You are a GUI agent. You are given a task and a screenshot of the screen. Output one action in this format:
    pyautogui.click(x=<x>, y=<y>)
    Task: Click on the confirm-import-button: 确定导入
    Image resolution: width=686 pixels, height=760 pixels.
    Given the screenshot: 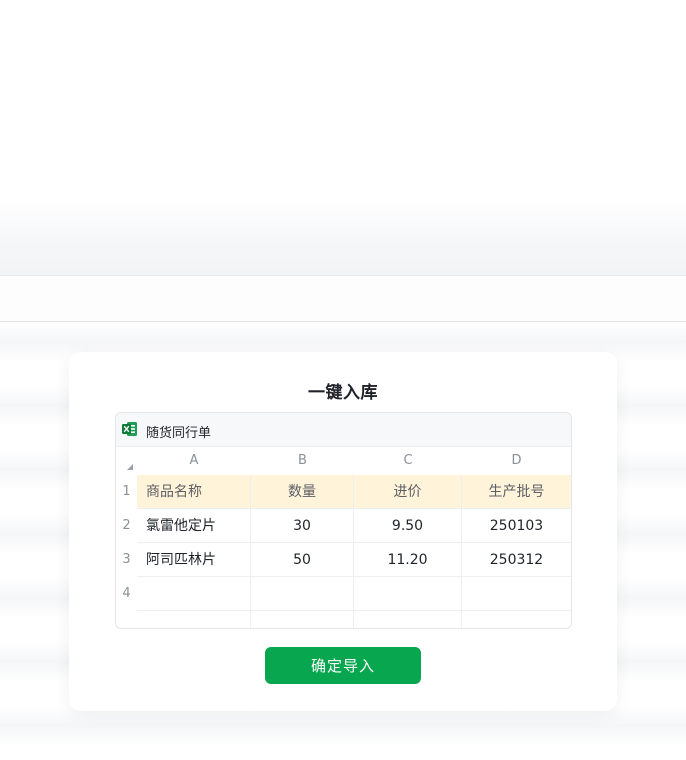 What is the action you would take?
    pyautogui.click(x=343, y=665)
    